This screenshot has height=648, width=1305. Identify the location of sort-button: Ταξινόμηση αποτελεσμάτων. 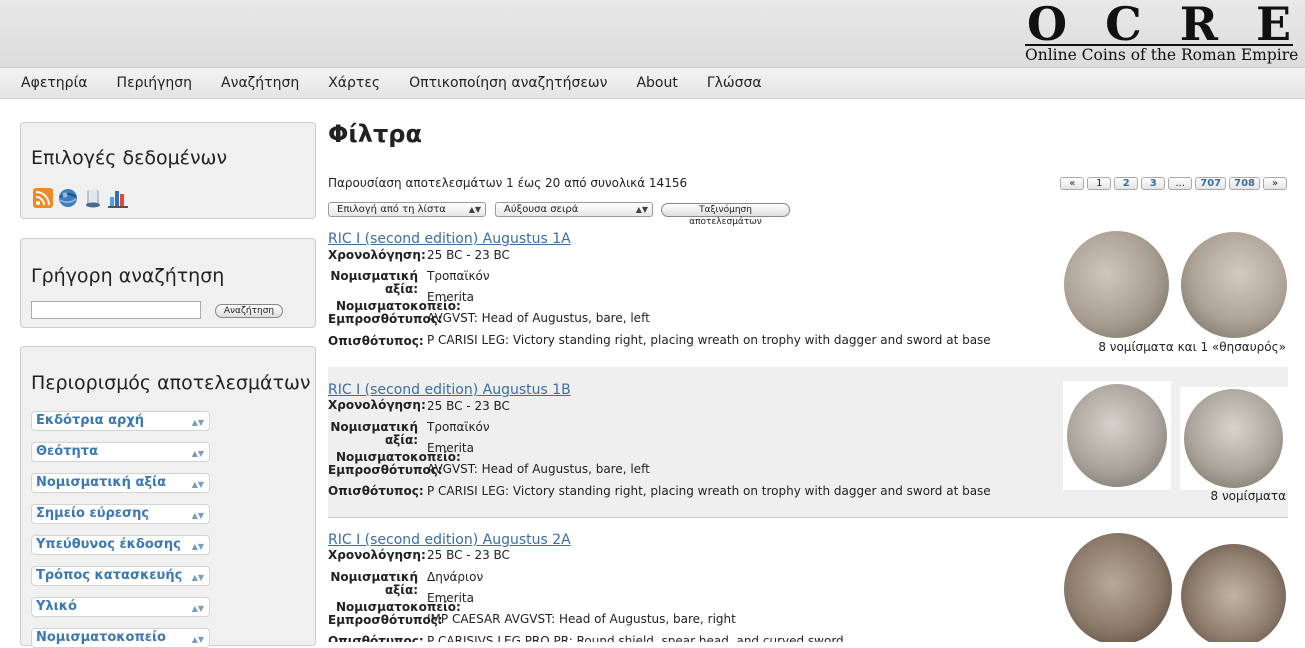
(725, 215).